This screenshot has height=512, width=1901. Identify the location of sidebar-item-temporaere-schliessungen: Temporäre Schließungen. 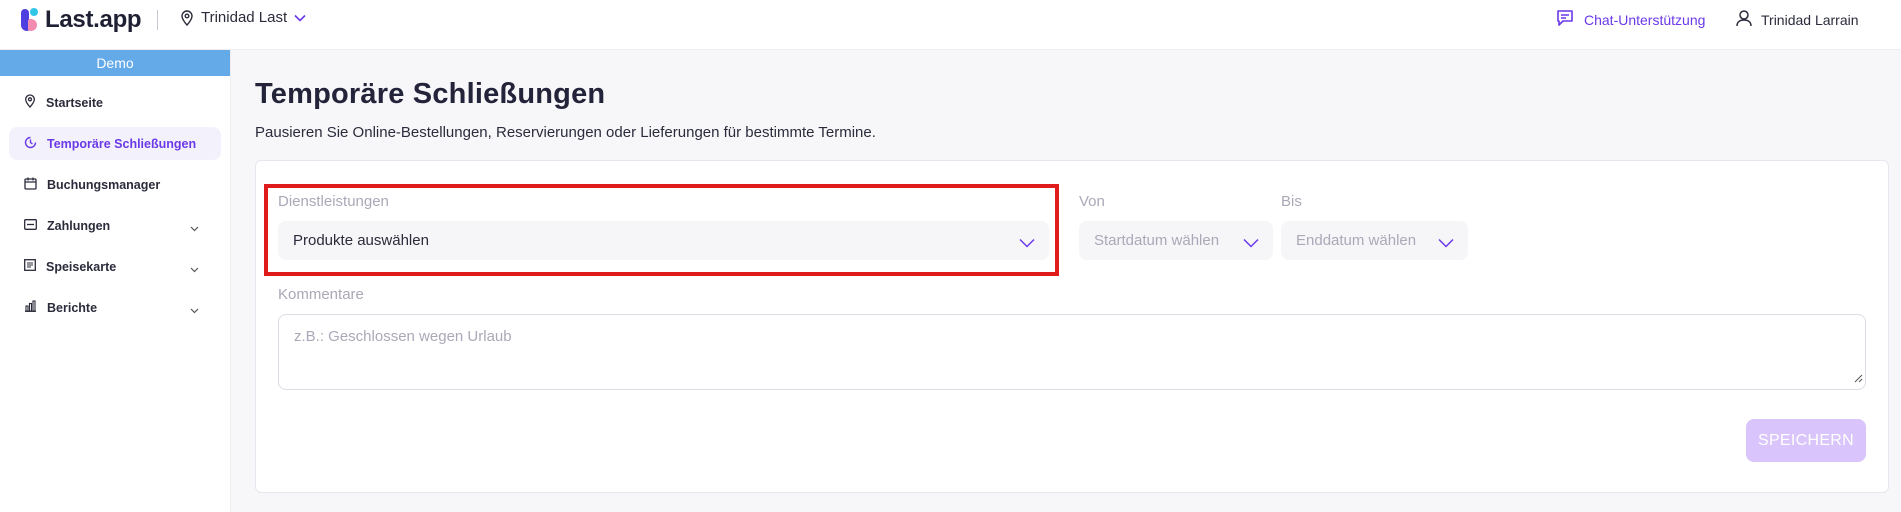
(115, 143).